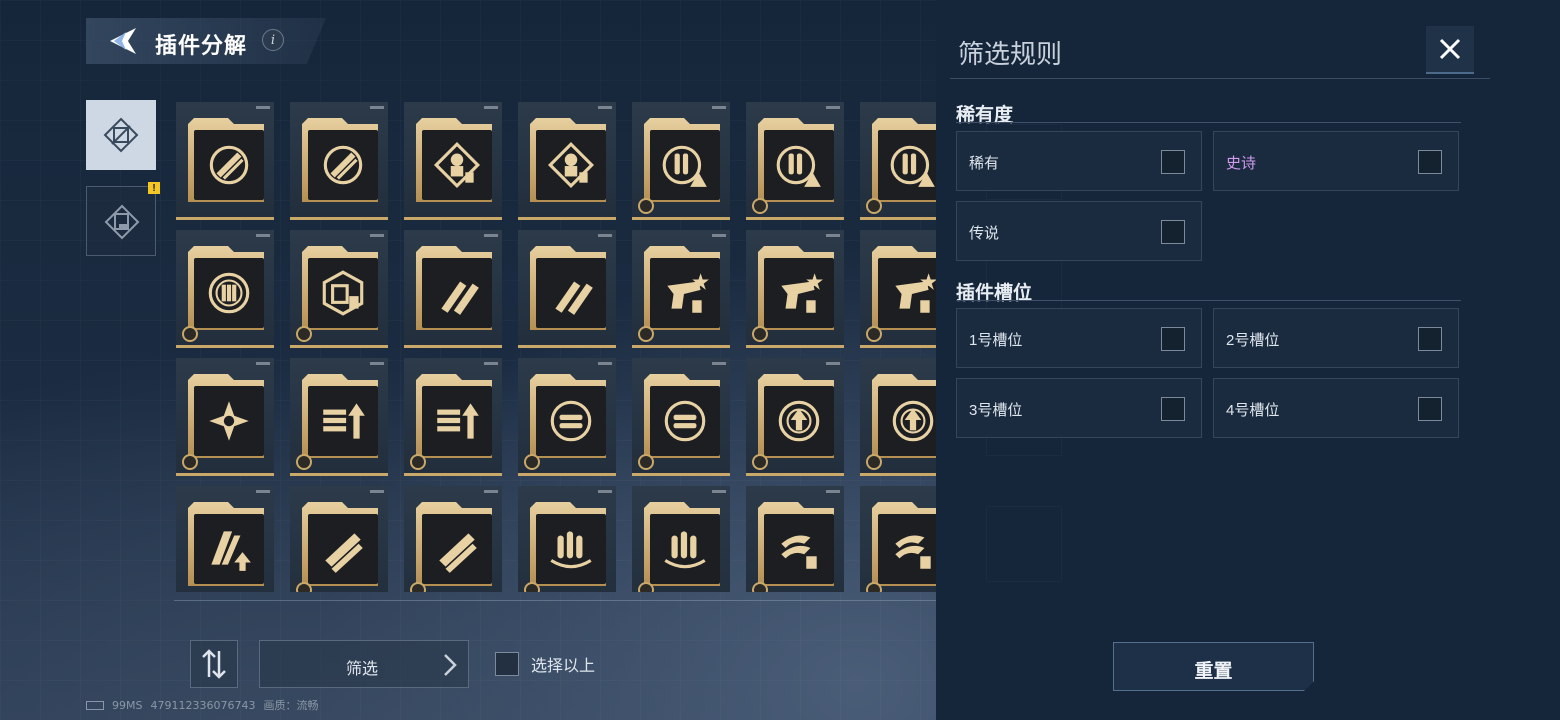 This screenshot has width=1560, height=720. Describe the element at coordinates (460, 298) in the screenshot. I see `twin-bullets-icon` at that location.